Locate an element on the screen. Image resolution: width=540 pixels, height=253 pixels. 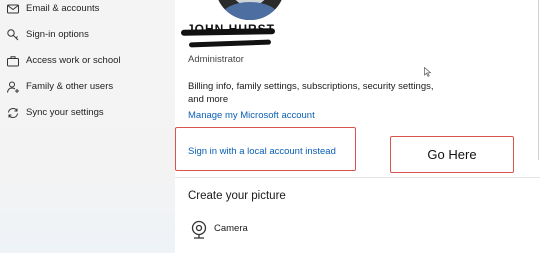
manage-microsoft-account-link: Manage my Microsoft account is located at coordinates (251, 115).